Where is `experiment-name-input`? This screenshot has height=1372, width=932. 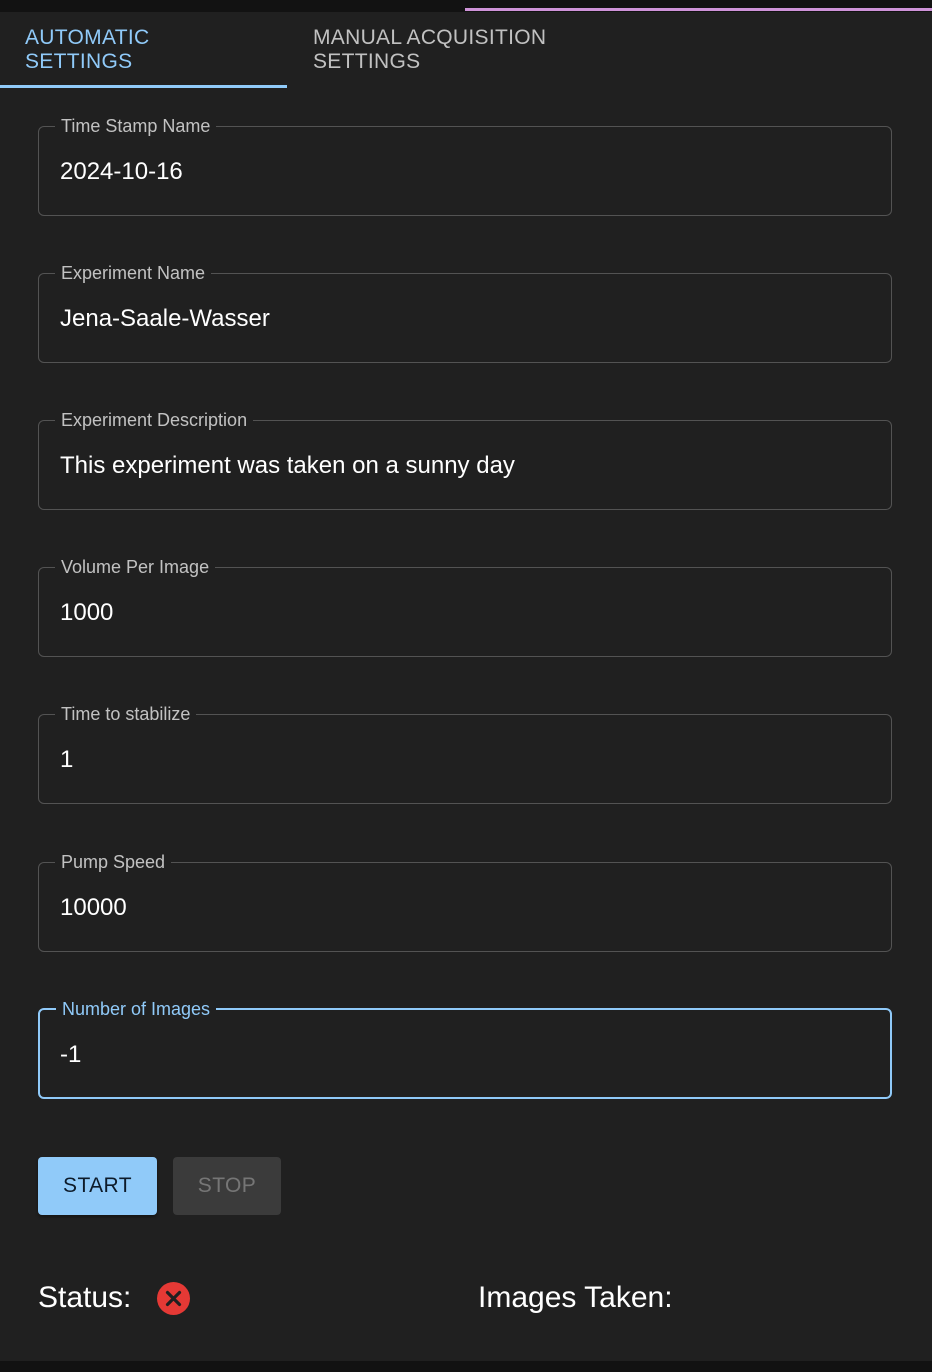
experiment-name-input is located at coordinates (465, 318).